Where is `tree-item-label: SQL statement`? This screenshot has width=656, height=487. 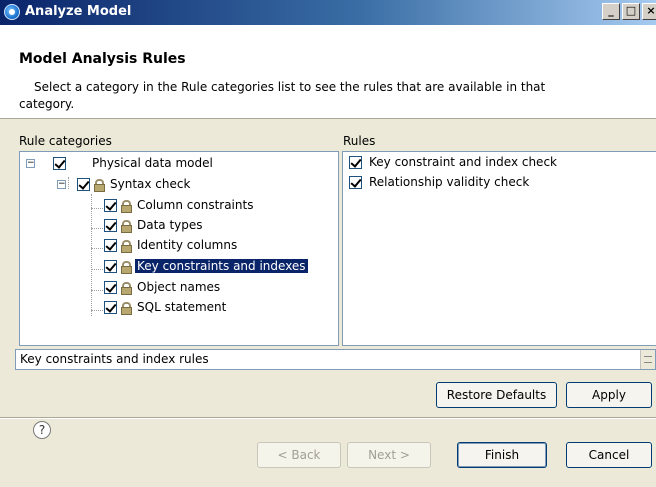 tree-item-label: SQL statement is located at coordinates (182, 307).